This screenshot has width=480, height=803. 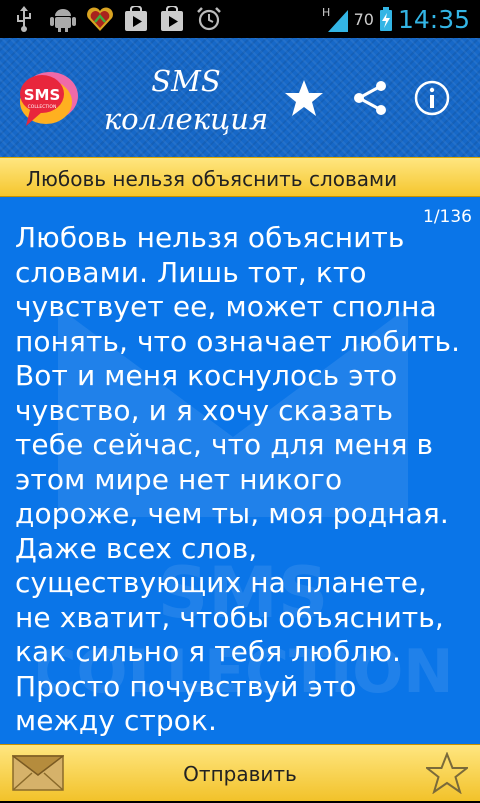 What do you see at coordinates (447, 773) in the screenshot?
I see `star-outline-icon` at bounding box center [447, 773].